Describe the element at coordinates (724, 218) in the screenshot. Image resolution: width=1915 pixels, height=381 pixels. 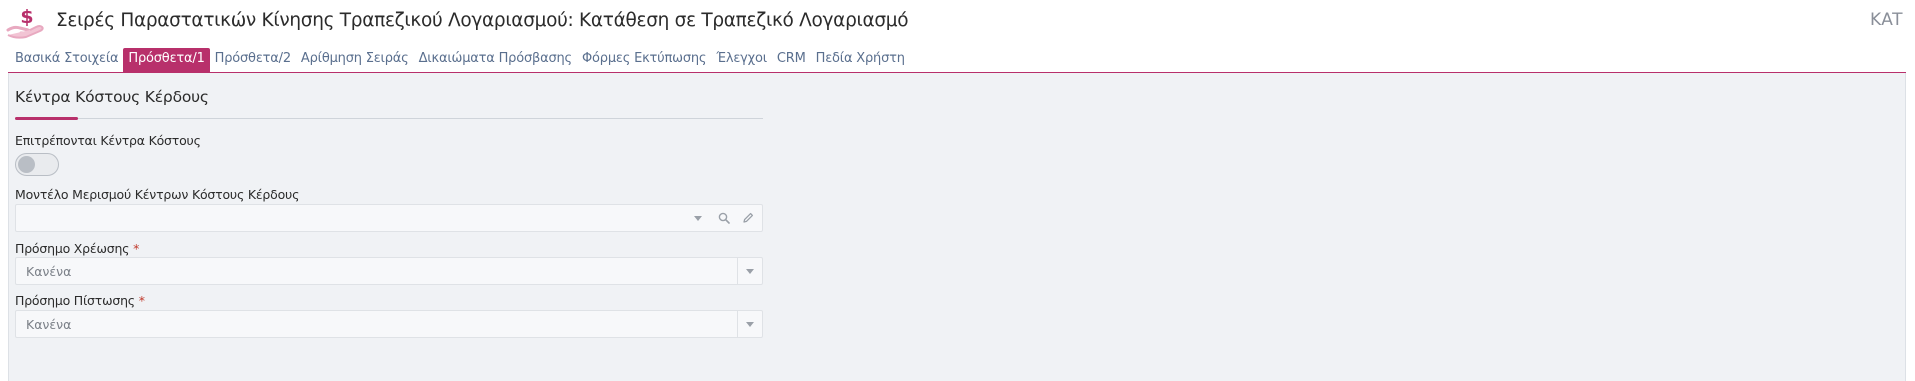
I see `search-icon` at that location.